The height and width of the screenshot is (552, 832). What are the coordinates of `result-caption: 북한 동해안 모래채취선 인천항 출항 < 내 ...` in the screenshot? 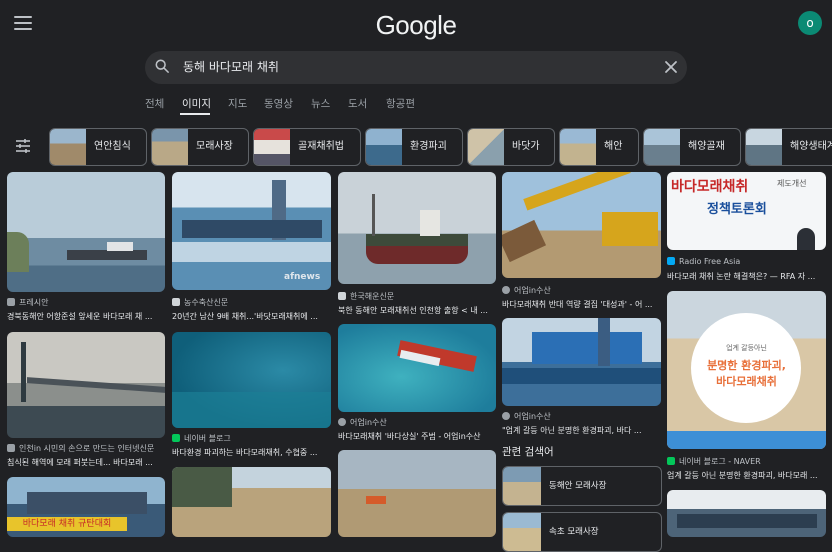 It's located at (417, 310).